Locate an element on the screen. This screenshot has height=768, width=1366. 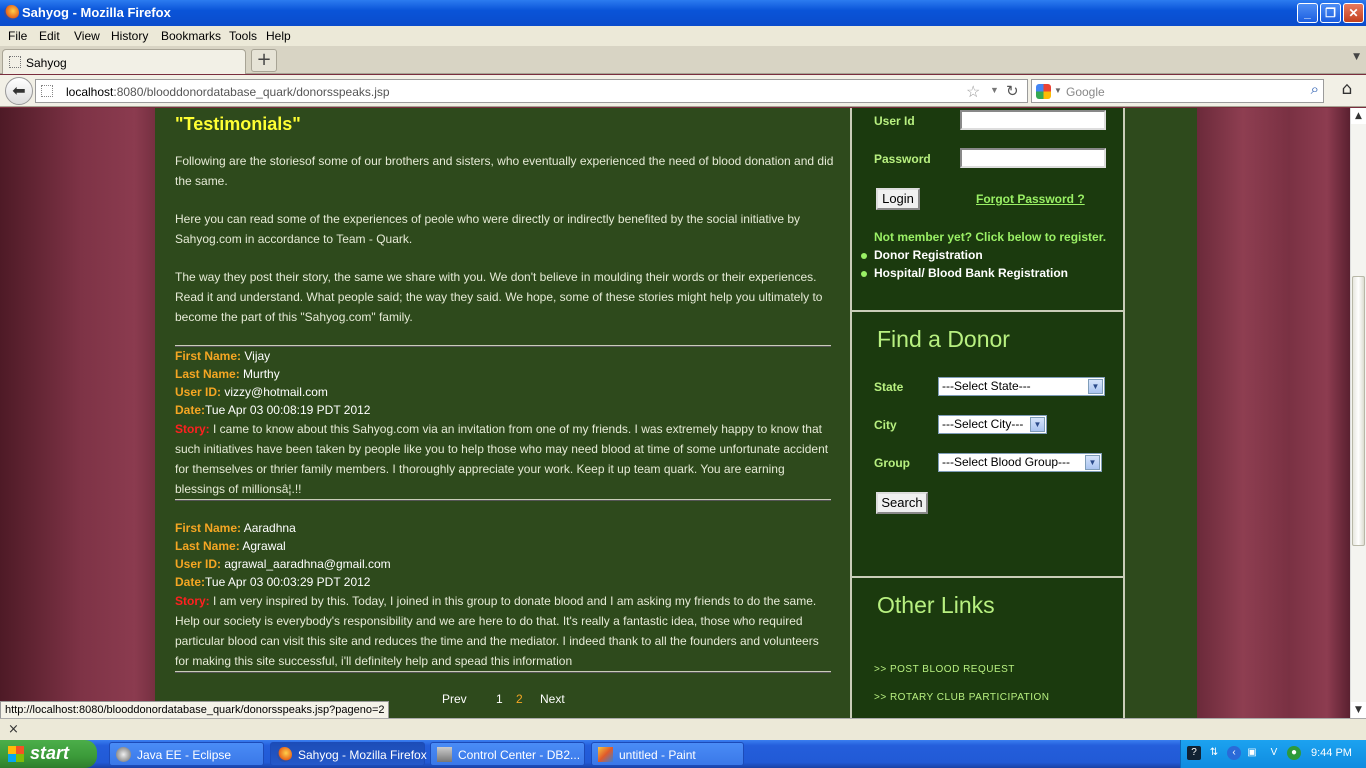
register-prompt: Not member yet? Click below to register. is located at coordinates (990, 237).